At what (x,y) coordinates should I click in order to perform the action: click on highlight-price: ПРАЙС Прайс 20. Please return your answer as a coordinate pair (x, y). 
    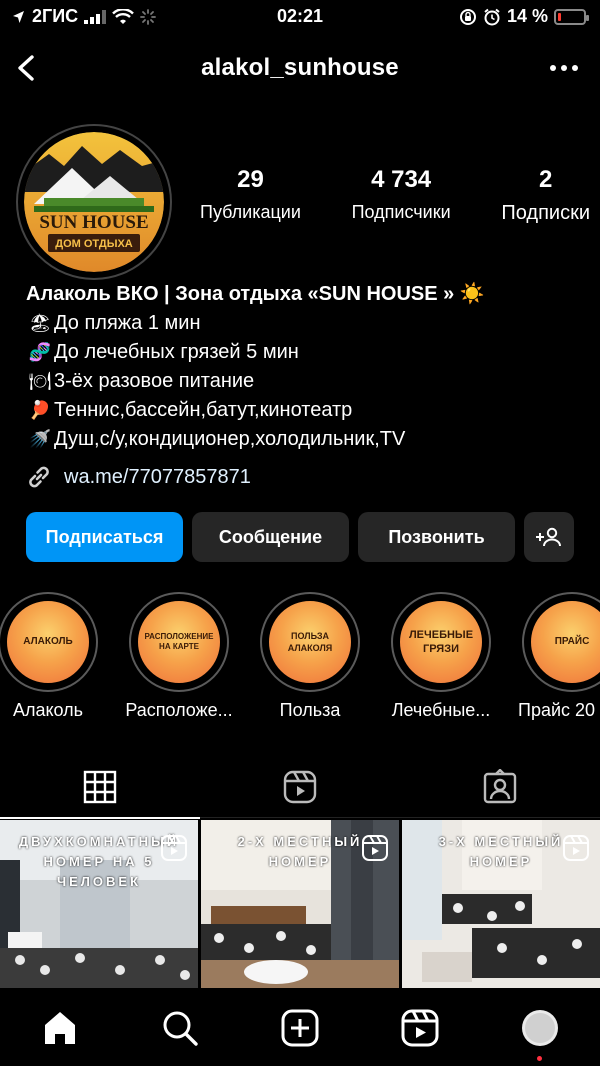
    Looking at the image, I should click on (559, 656).